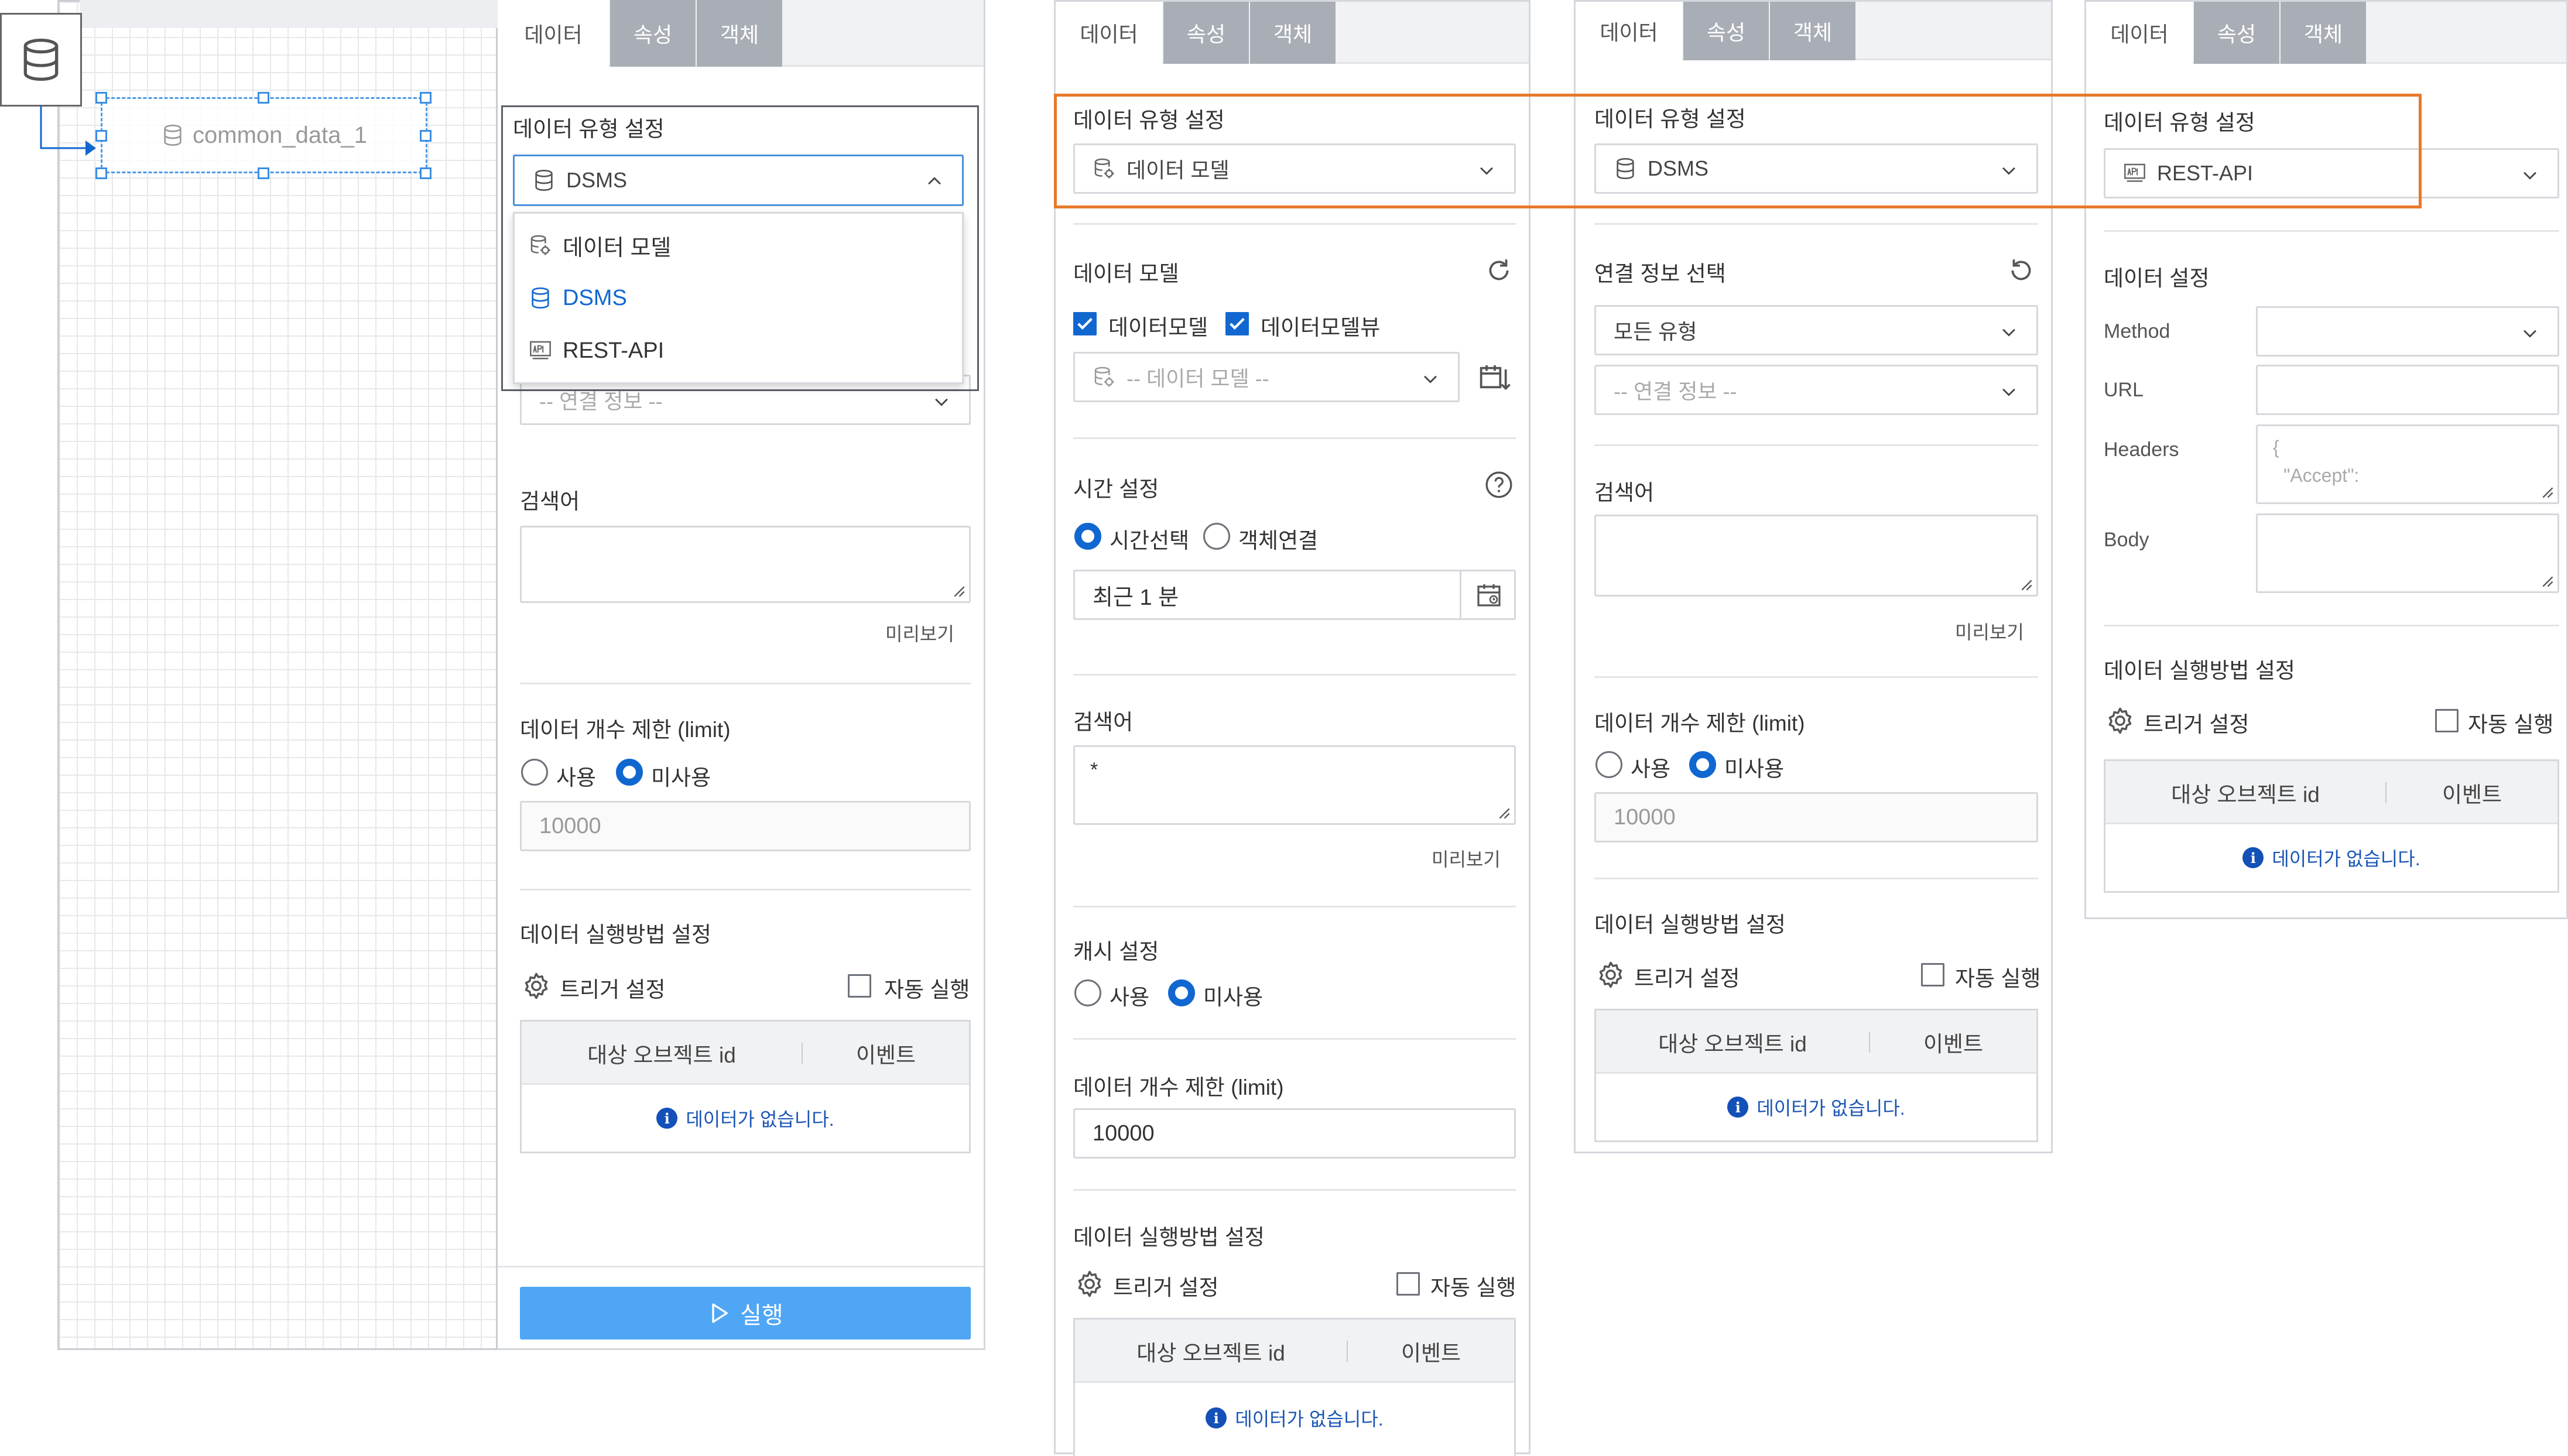 The image size is (2568, 1456). Describe the element at coordinates (41, 60) in the screenshot. I see `database-tool-button` at that location.